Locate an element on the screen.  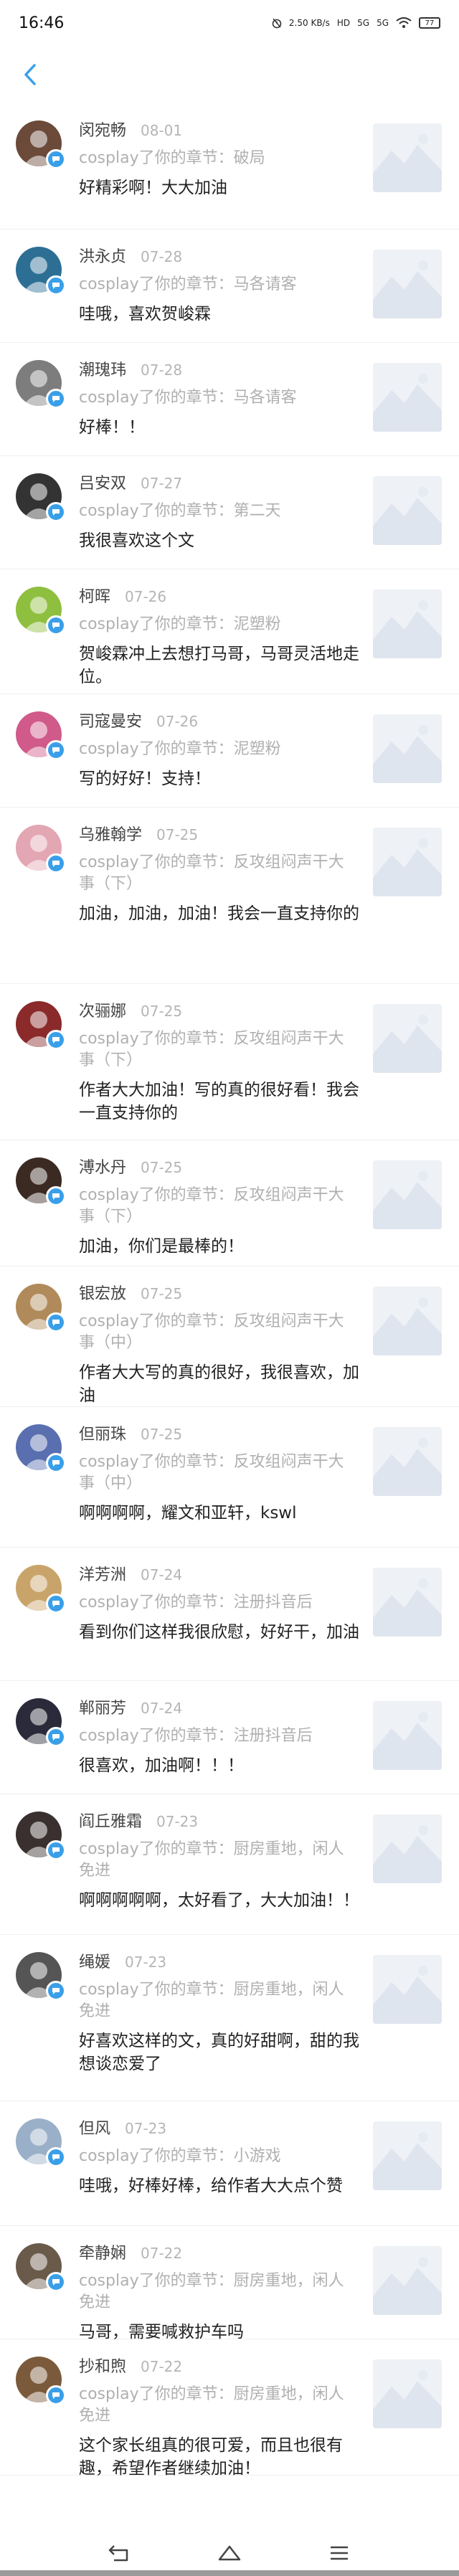
user-name: 次骊娜 is located at coordinates (102, 1009).